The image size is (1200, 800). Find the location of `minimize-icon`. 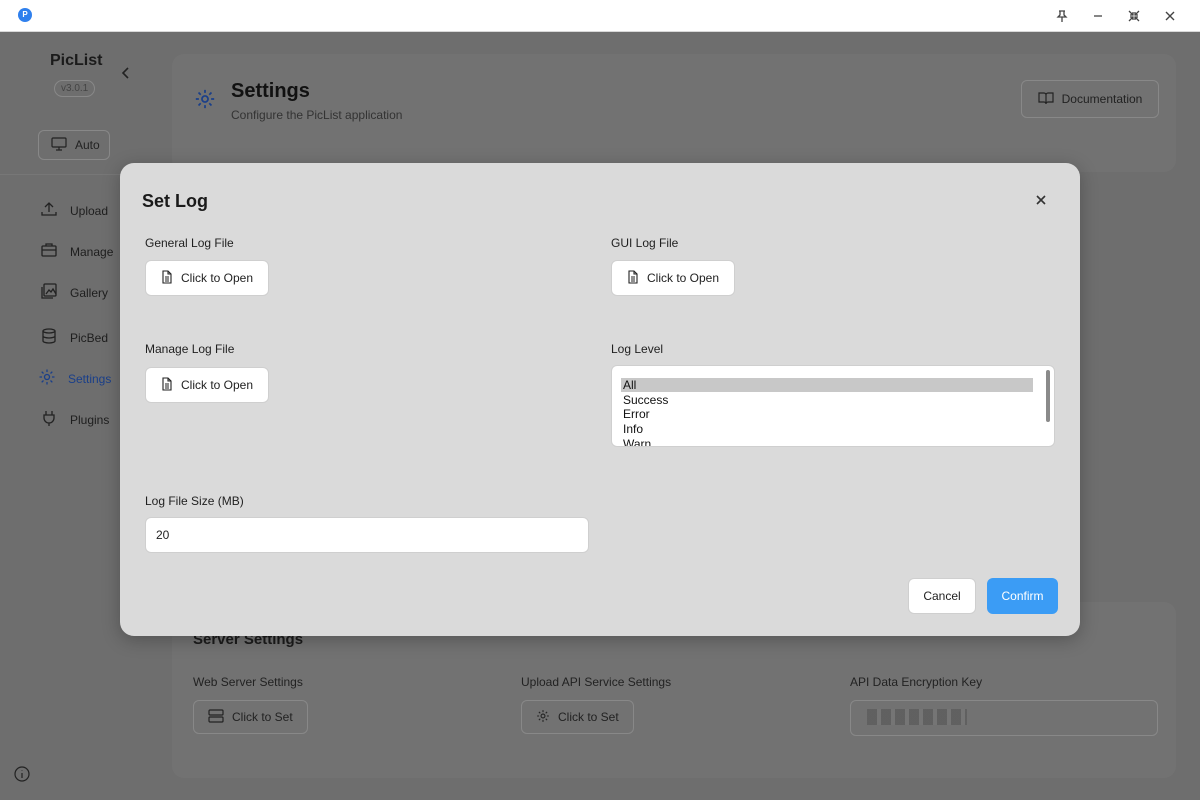

minimize-icon is located at coordinates (1098, 16).